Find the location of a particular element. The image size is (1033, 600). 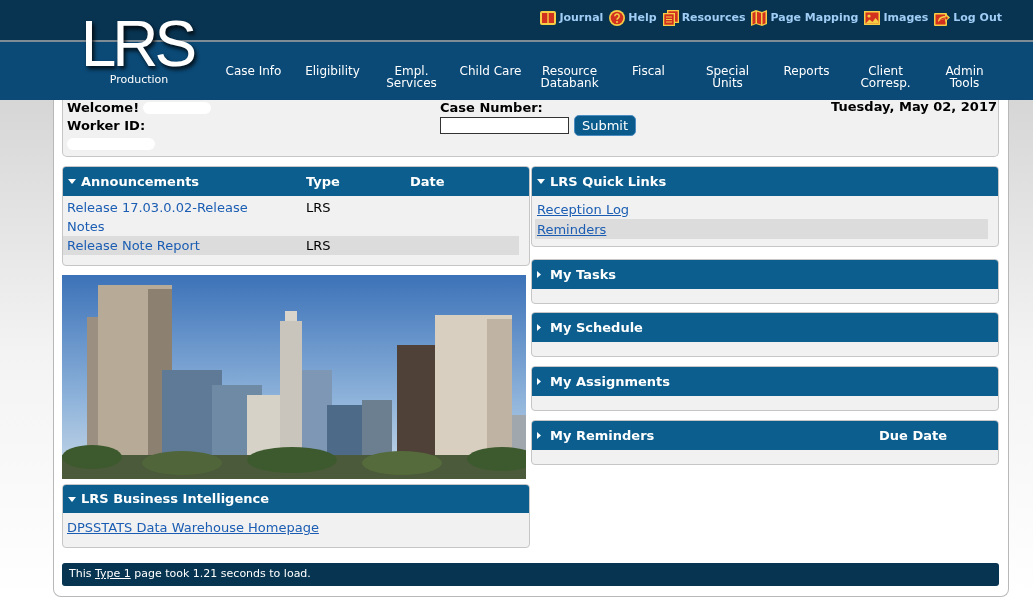

logout-icon is located at coordinates (942, 18).